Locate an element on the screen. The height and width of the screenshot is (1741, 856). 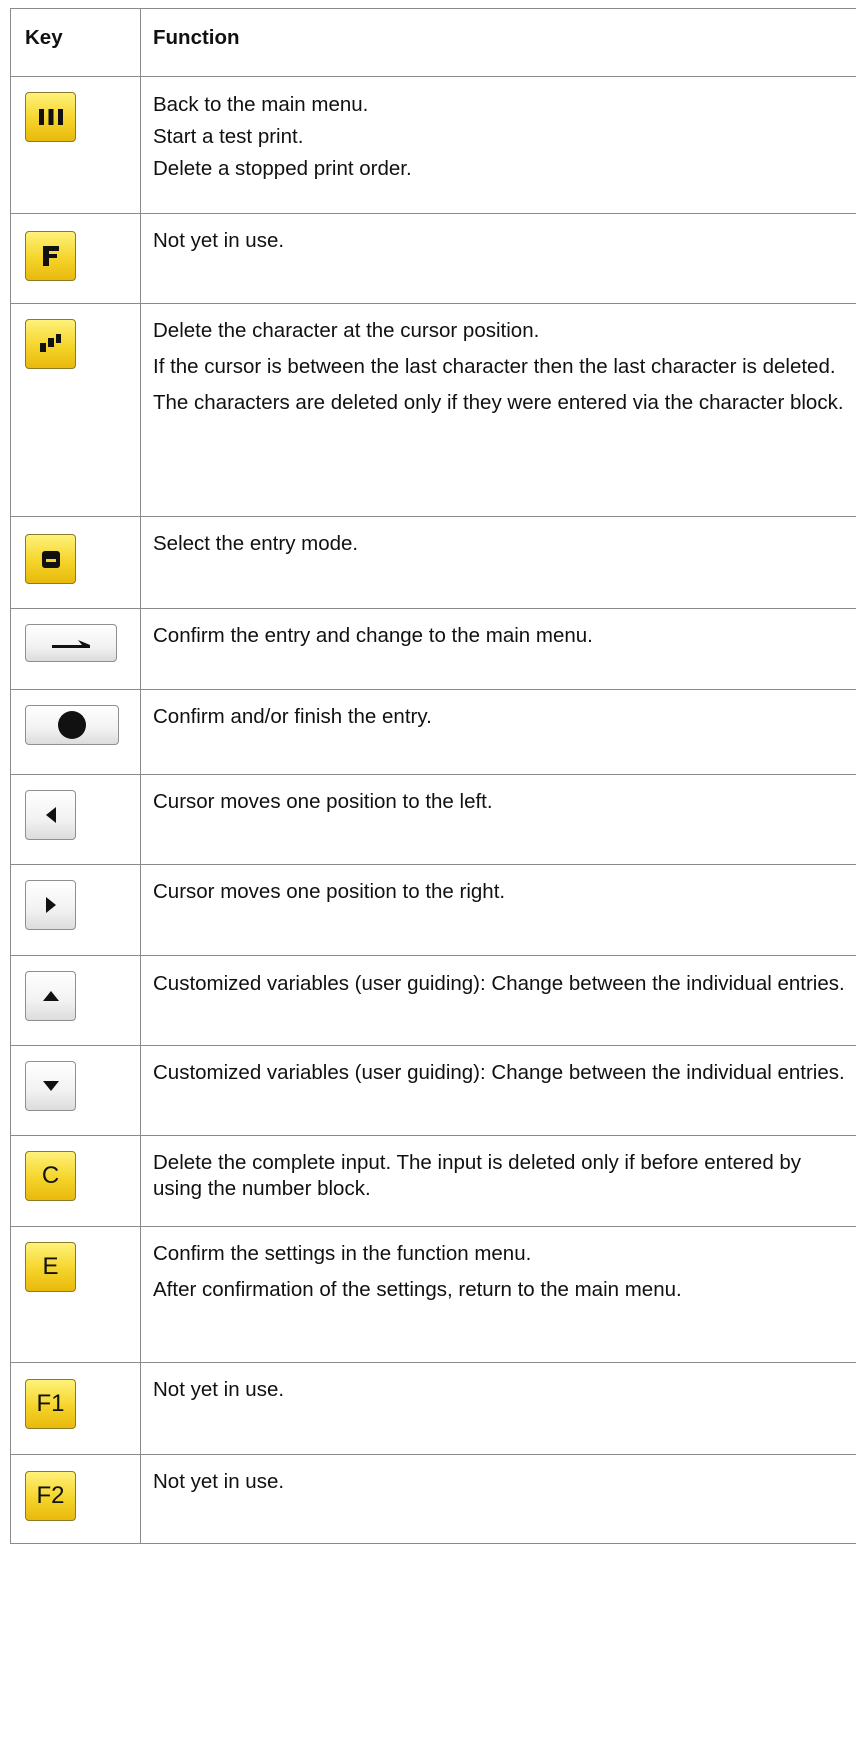
f1-key-icon: F1 is located at coordinates (50, 1404).